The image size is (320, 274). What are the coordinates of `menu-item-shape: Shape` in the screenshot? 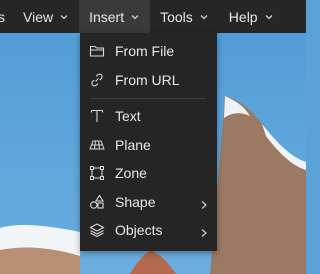 It's located at (148, 202).